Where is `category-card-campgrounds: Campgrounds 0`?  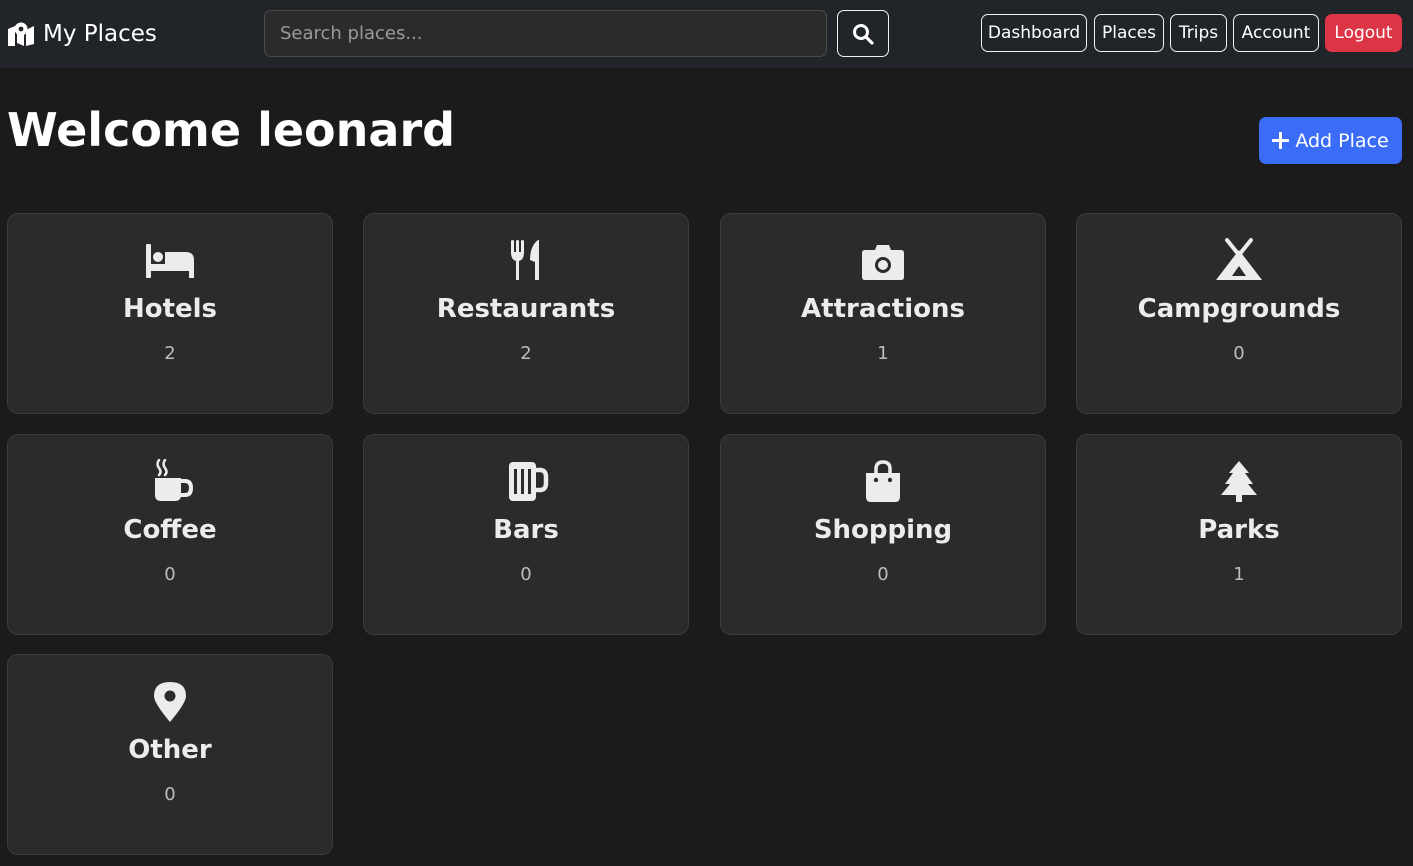 category-card-campgrounds: Campgrounds 0 is located at coordinates (1239, 313).